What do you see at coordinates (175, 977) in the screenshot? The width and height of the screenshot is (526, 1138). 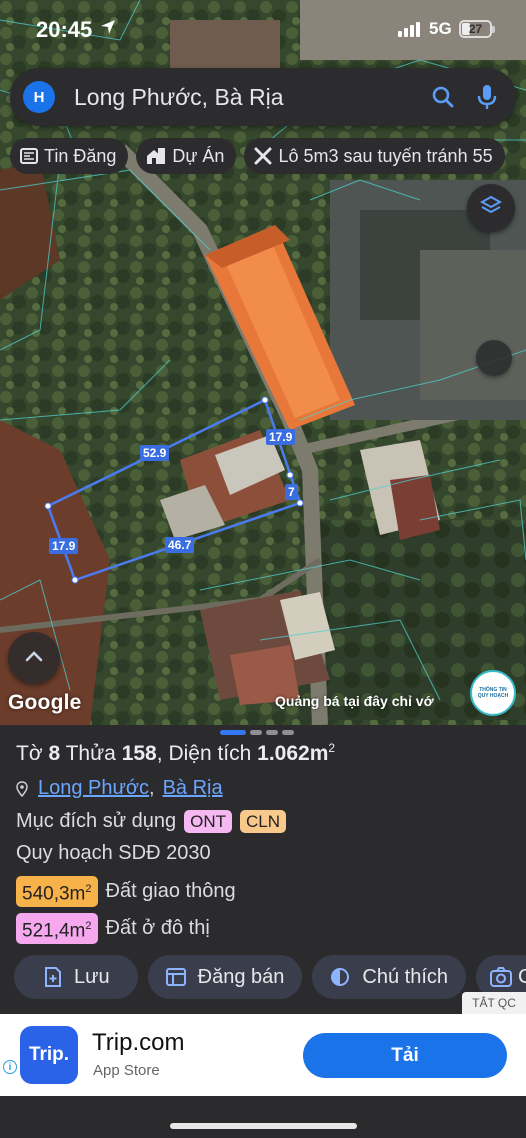 I see `listing-icon` at bounding box center [175, 977].